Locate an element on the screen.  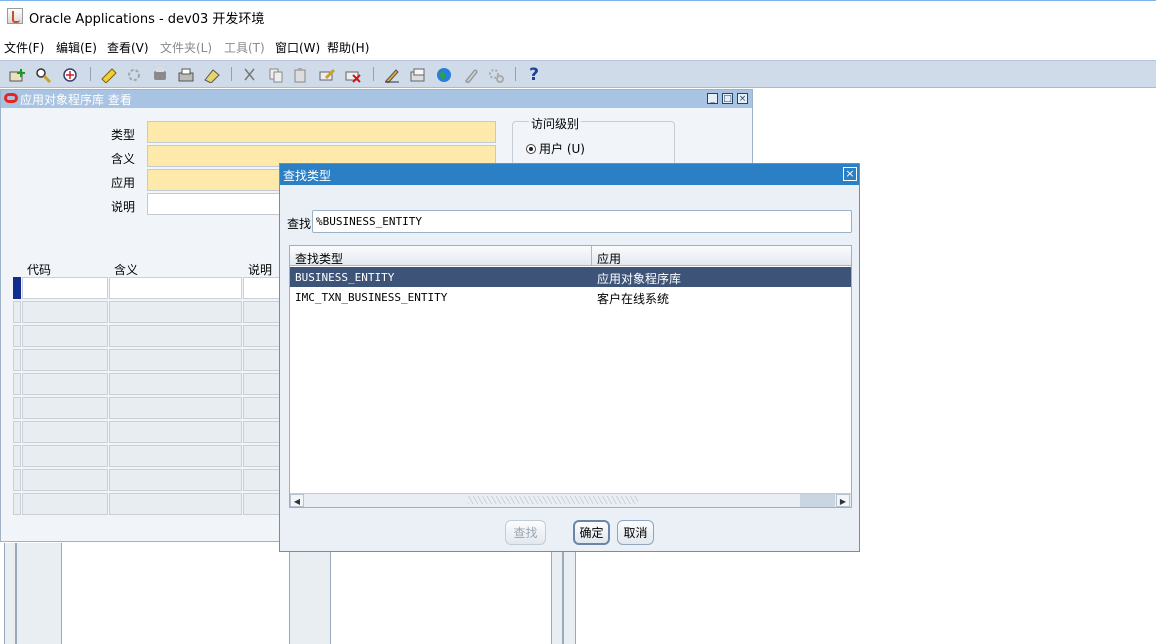
menu-window: 窗口(W) is located at coordinates (297, 47).